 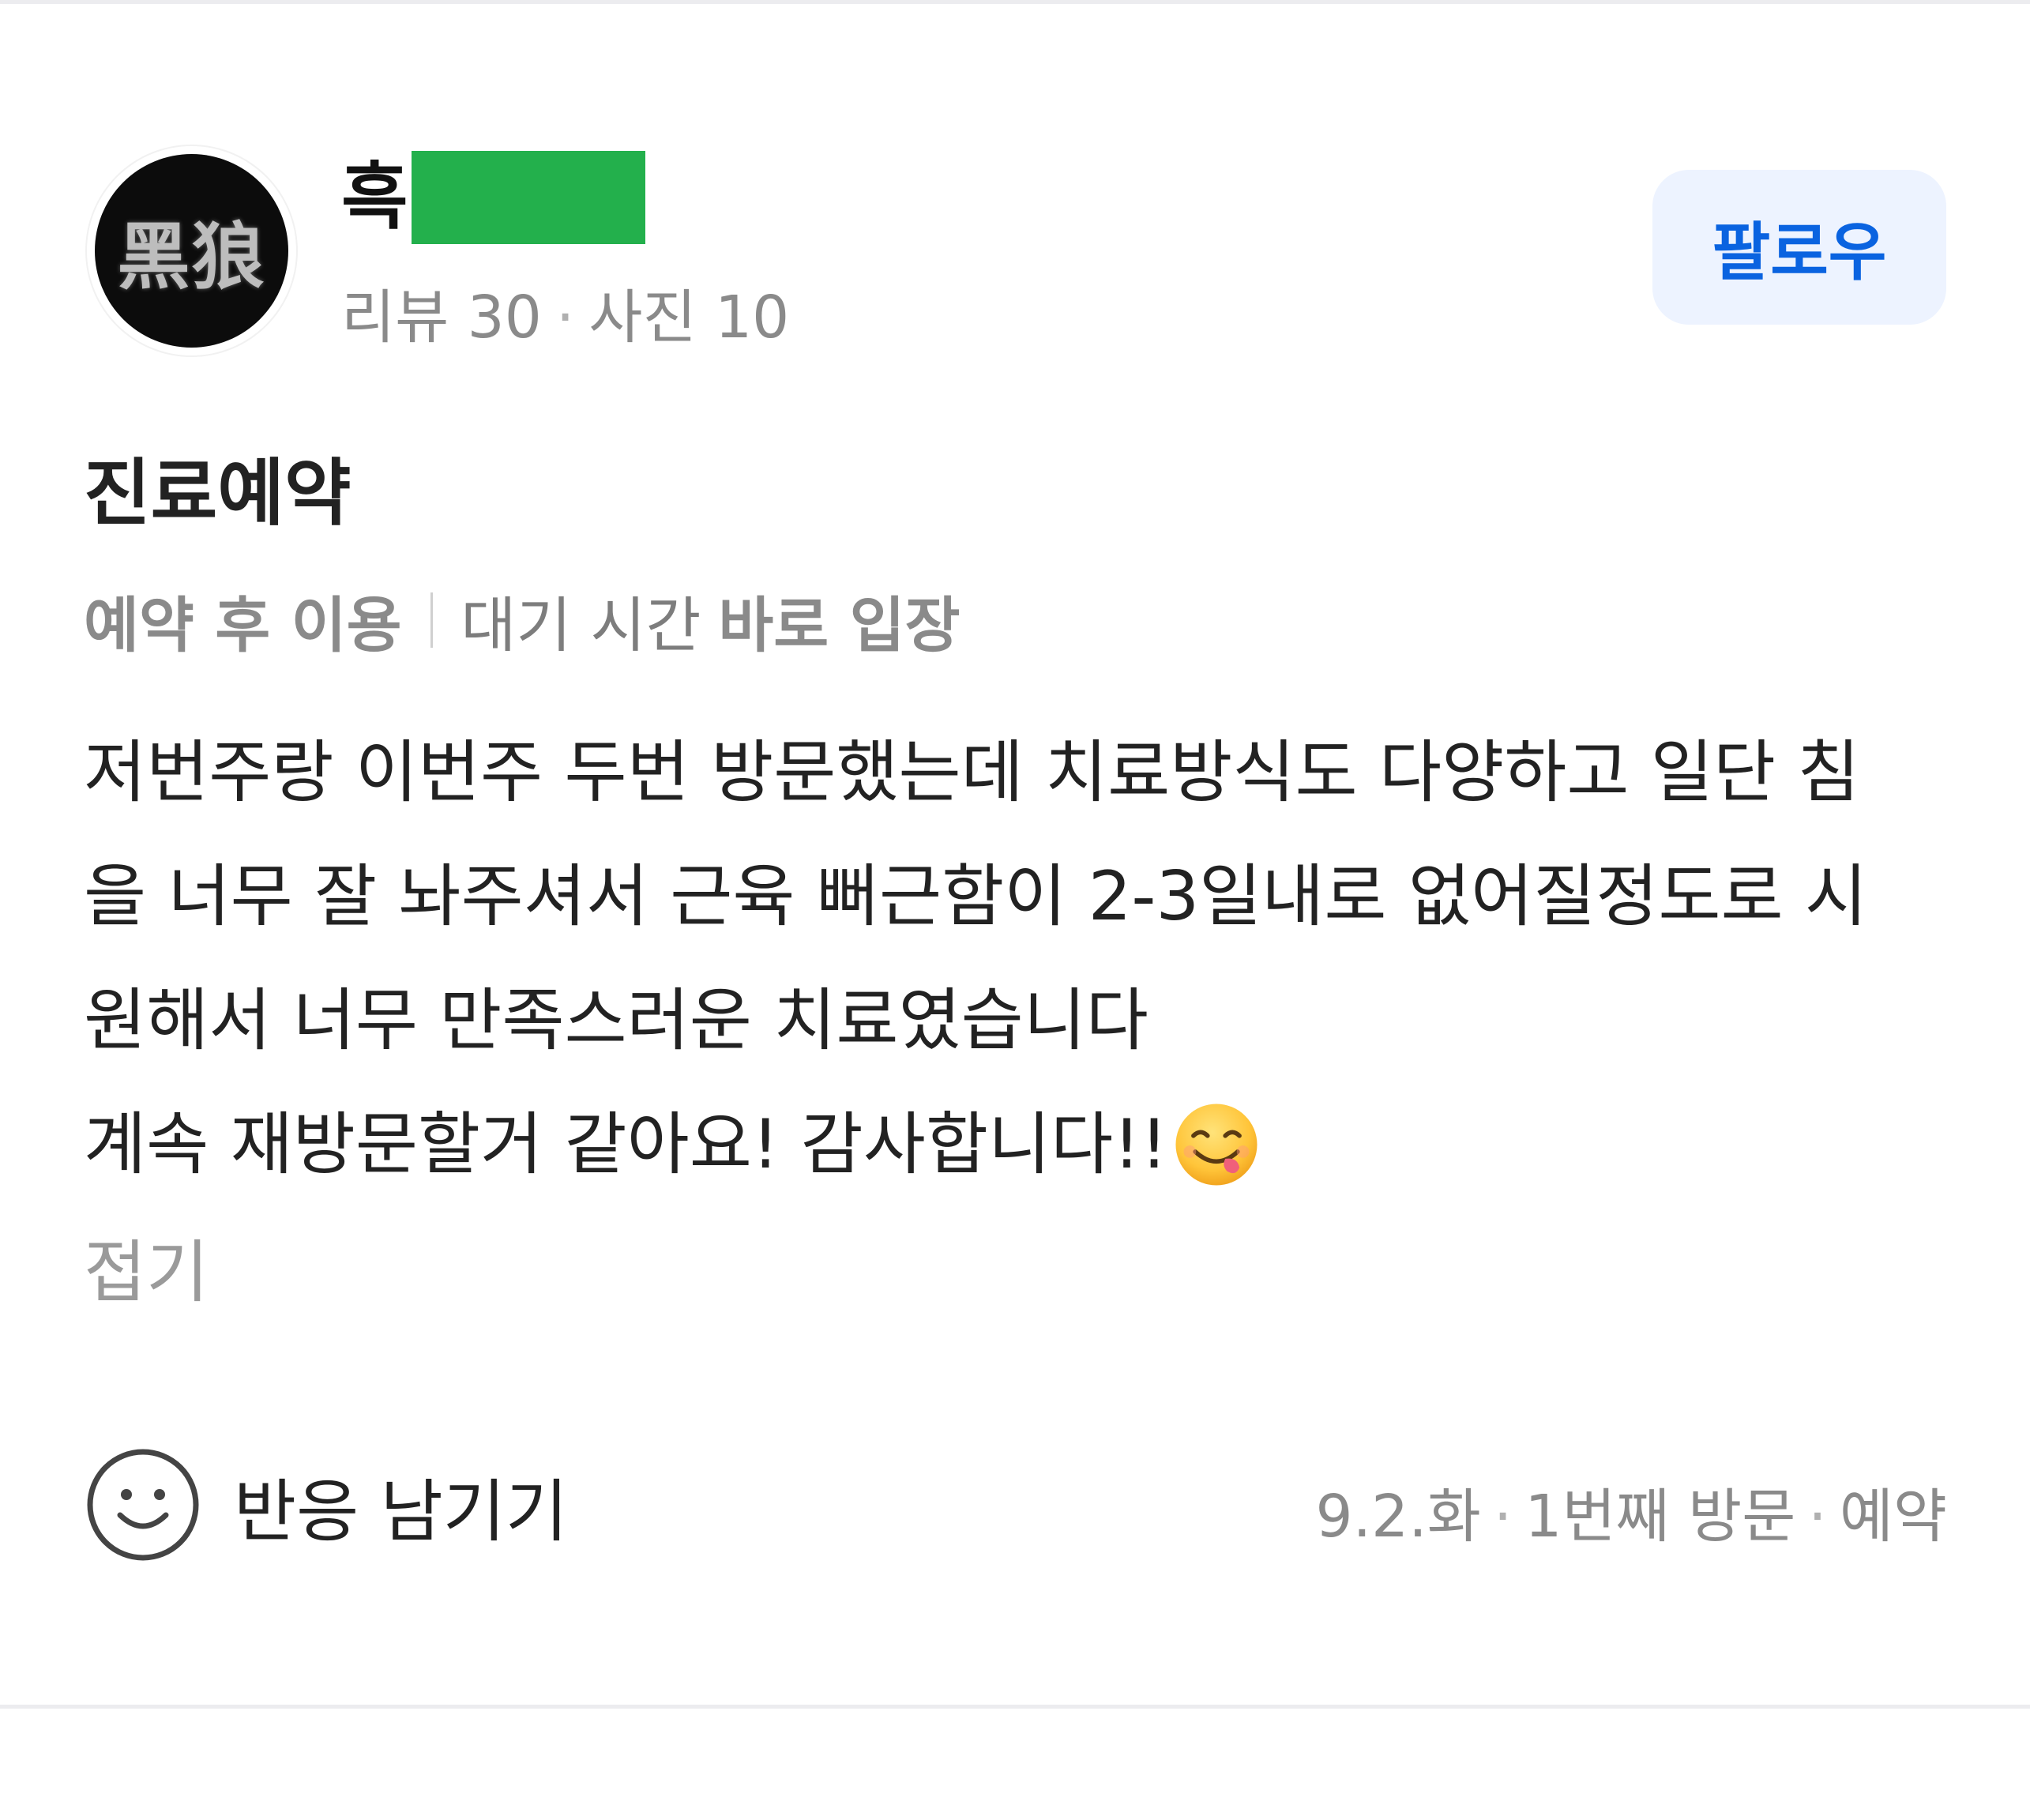 I want to click on follow-button: 팔로우, so click(x=1799, y=247).